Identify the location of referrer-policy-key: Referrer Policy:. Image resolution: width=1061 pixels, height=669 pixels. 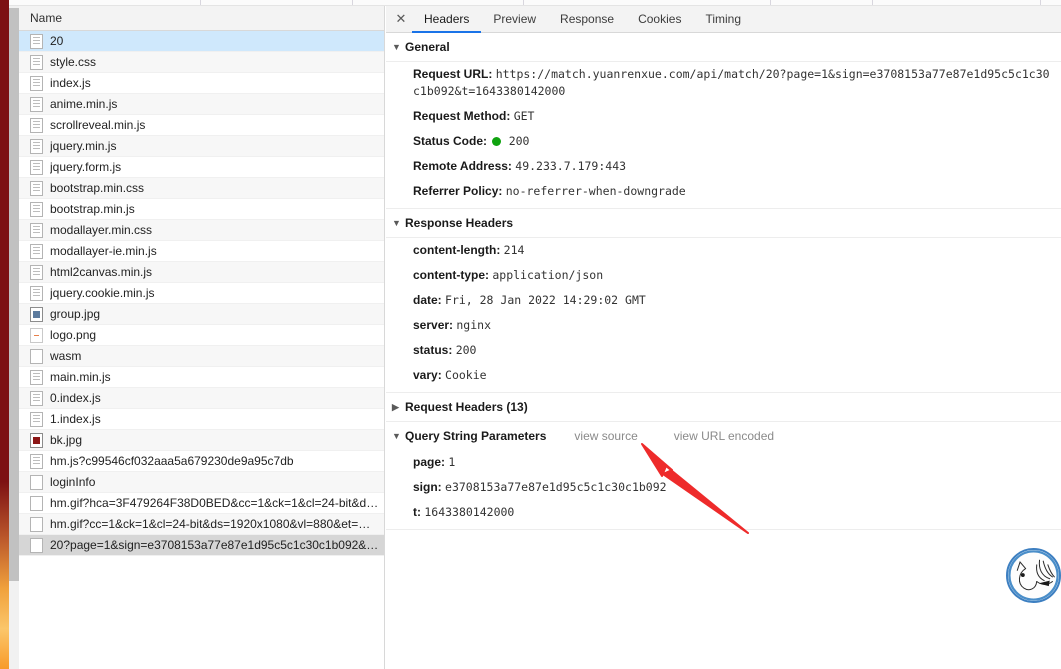
(458, 191).